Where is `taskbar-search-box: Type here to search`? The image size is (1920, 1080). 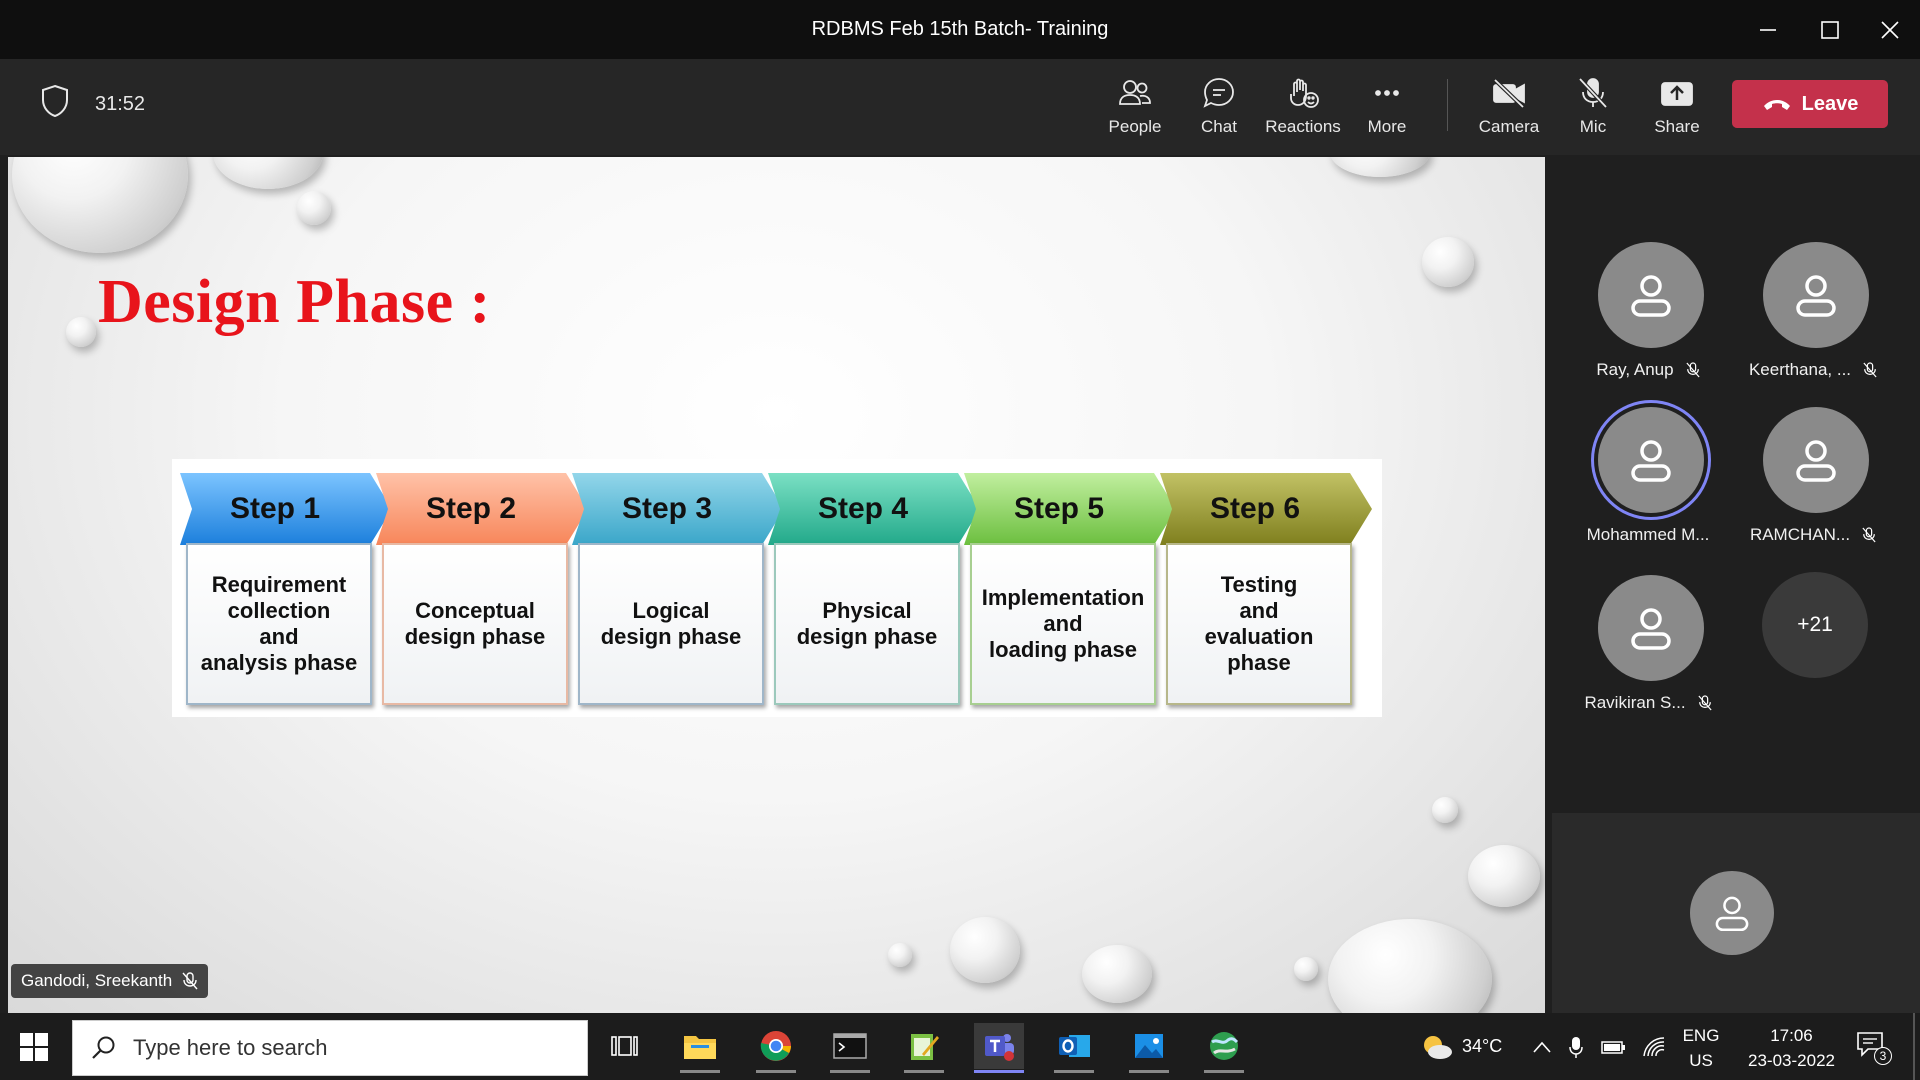 taskbar-search-box: Type here to search is located at coordinates (330, 1048).